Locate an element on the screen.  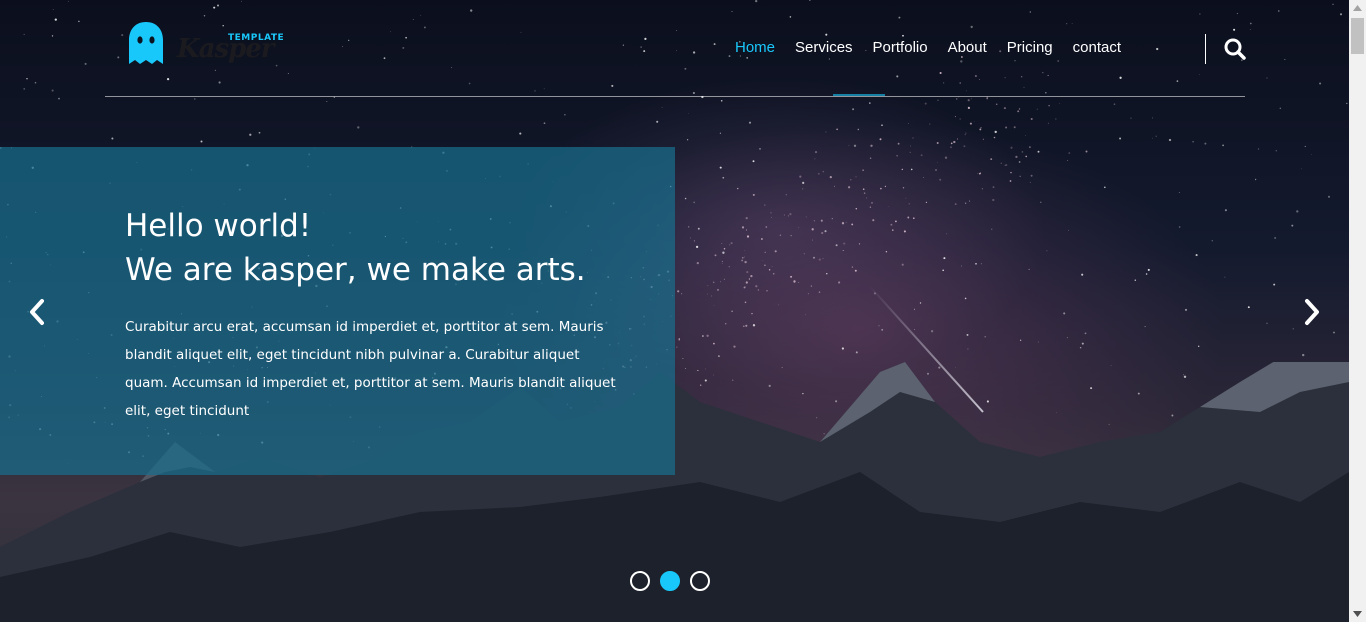
nav-contact: contact is located at coordinates (1097, 48).